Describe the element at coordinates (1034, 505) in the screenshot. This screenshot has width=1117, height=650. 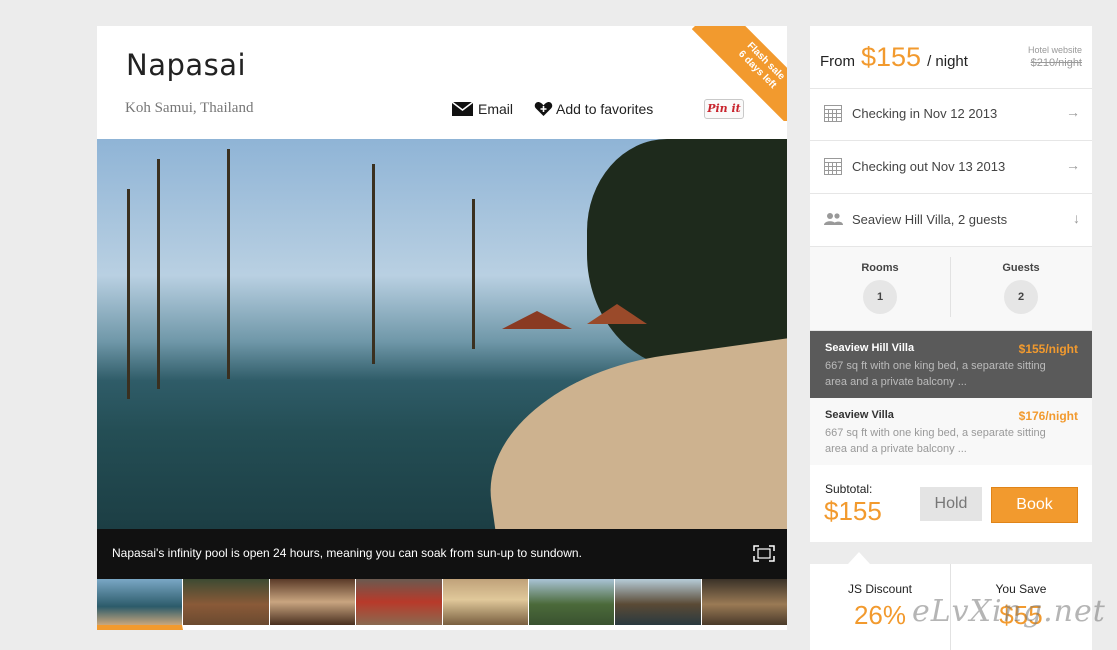
I see `book-button: Book` at that location.